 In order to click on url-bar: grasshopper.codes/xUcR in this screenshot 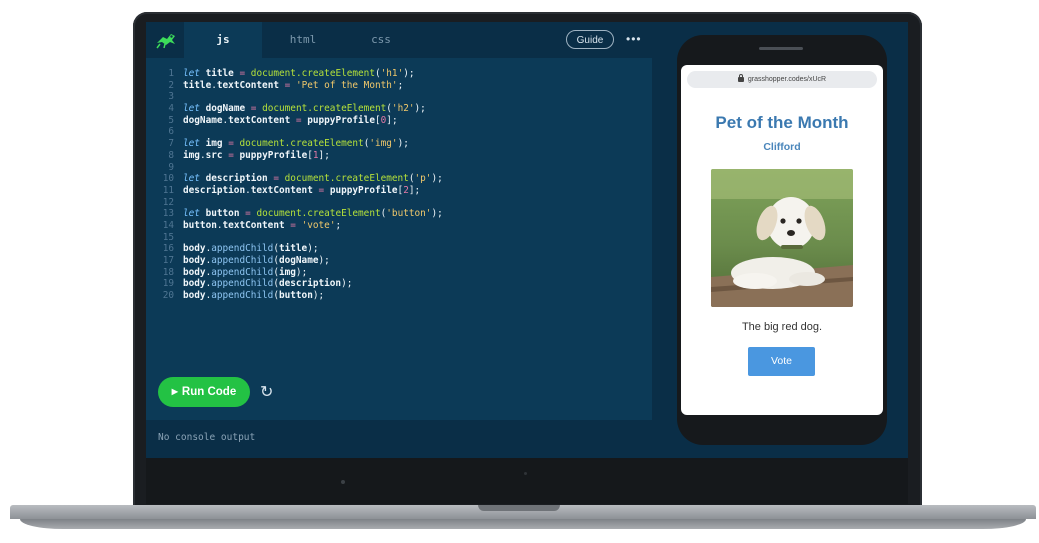, I will do `click(782, 79)`.